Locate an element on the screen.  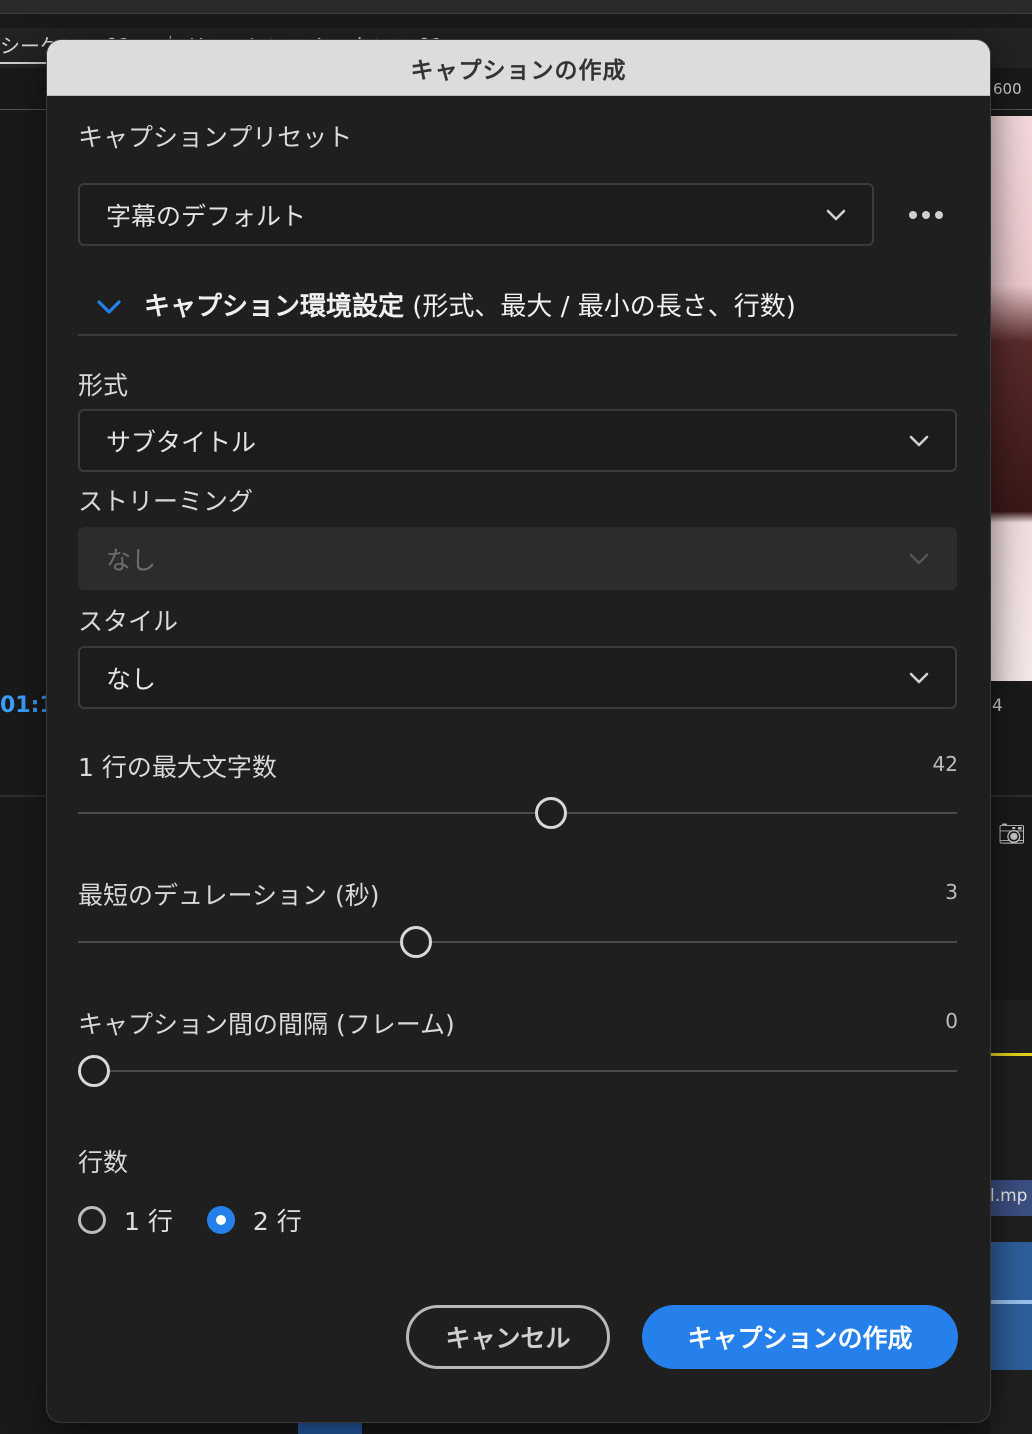
max-chars-value: 42 is located at coordinates (945, 764).